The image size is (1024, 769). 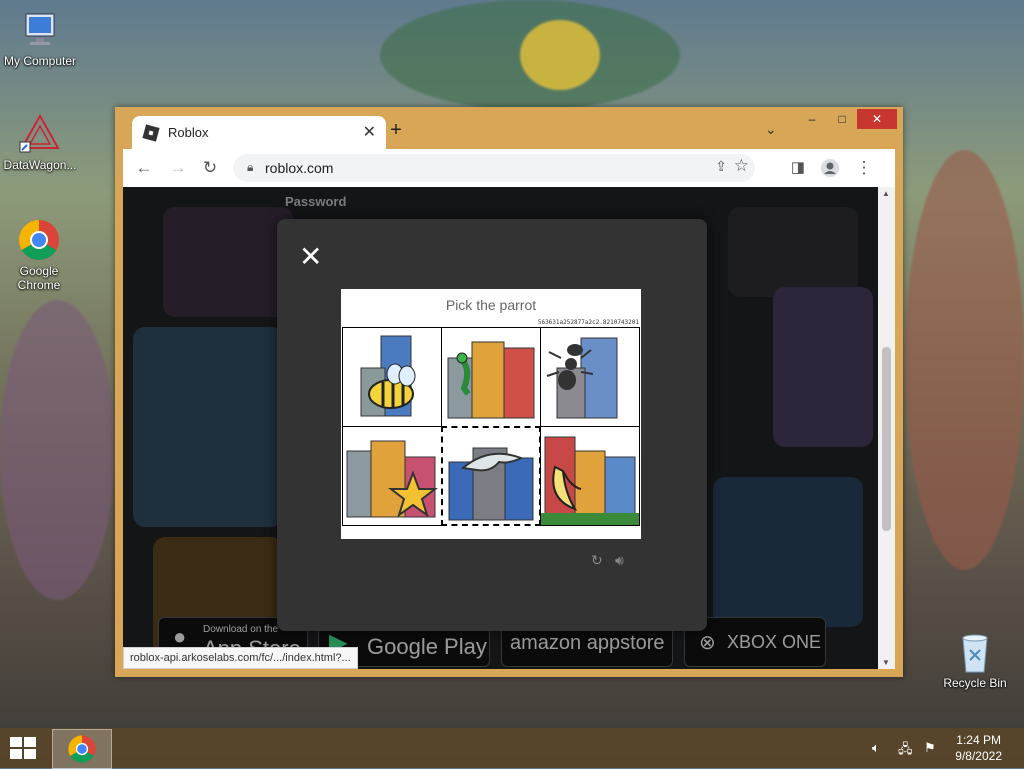 I want to click on clock-date: 9/8/2022, so click(x=978, y=756).